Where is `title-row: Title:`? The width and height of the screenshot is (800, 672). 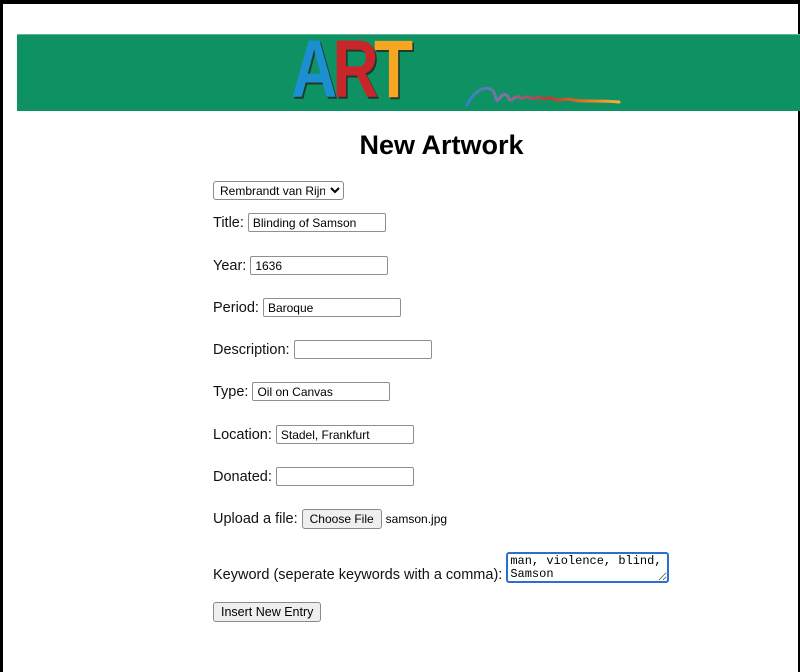 title-row: Title: is located at coordinates (299, 222).